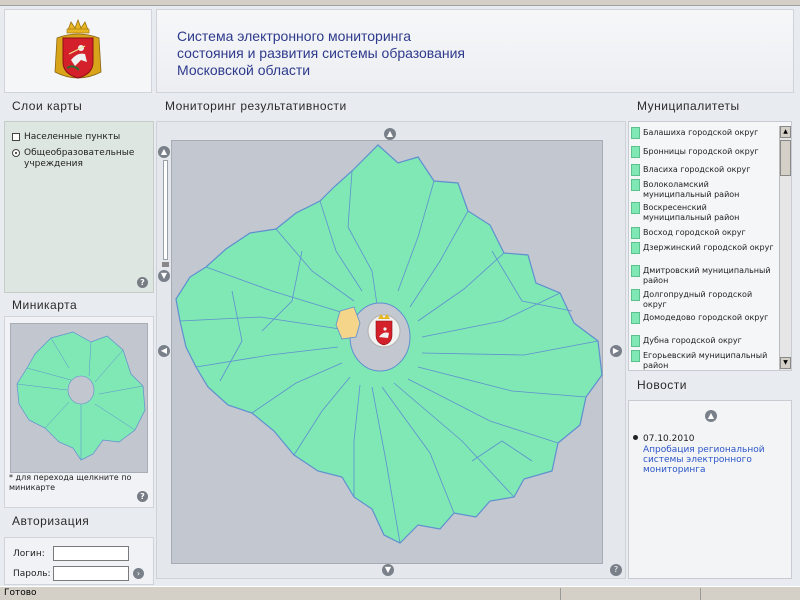  I want to click on scrollbar-thumb, so click(785, 158).